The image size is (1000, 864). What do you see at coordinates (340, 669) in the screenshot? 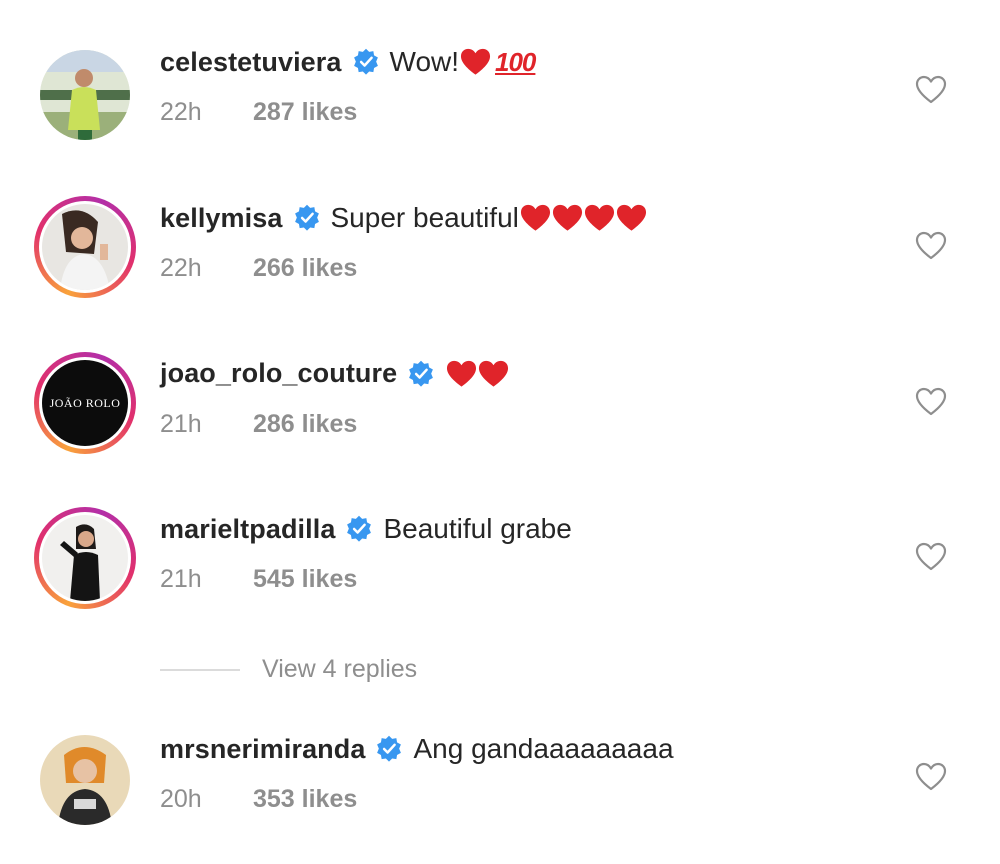
I see `view-replies-label: View 4 replies` at bounding box center [340, 669].